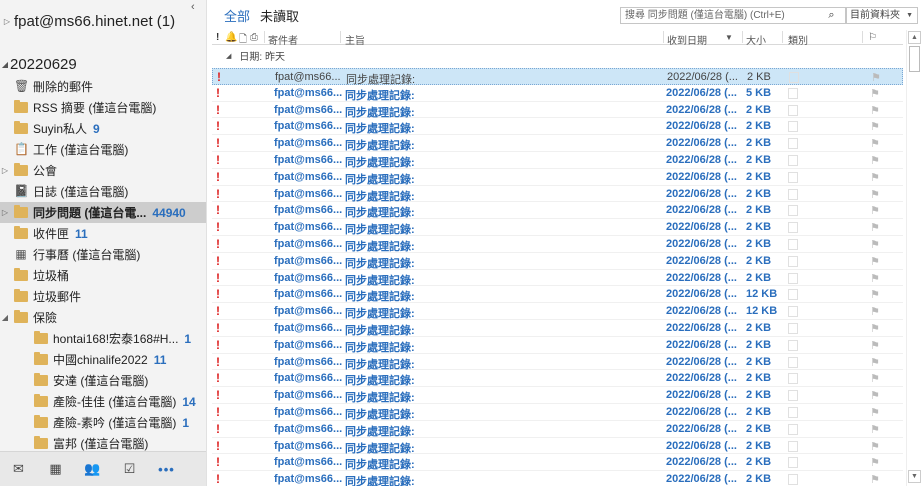  Describe the element at coordinates (228, 56) in the screenshot. I see `collapse-group-icon: ◢` at that location.